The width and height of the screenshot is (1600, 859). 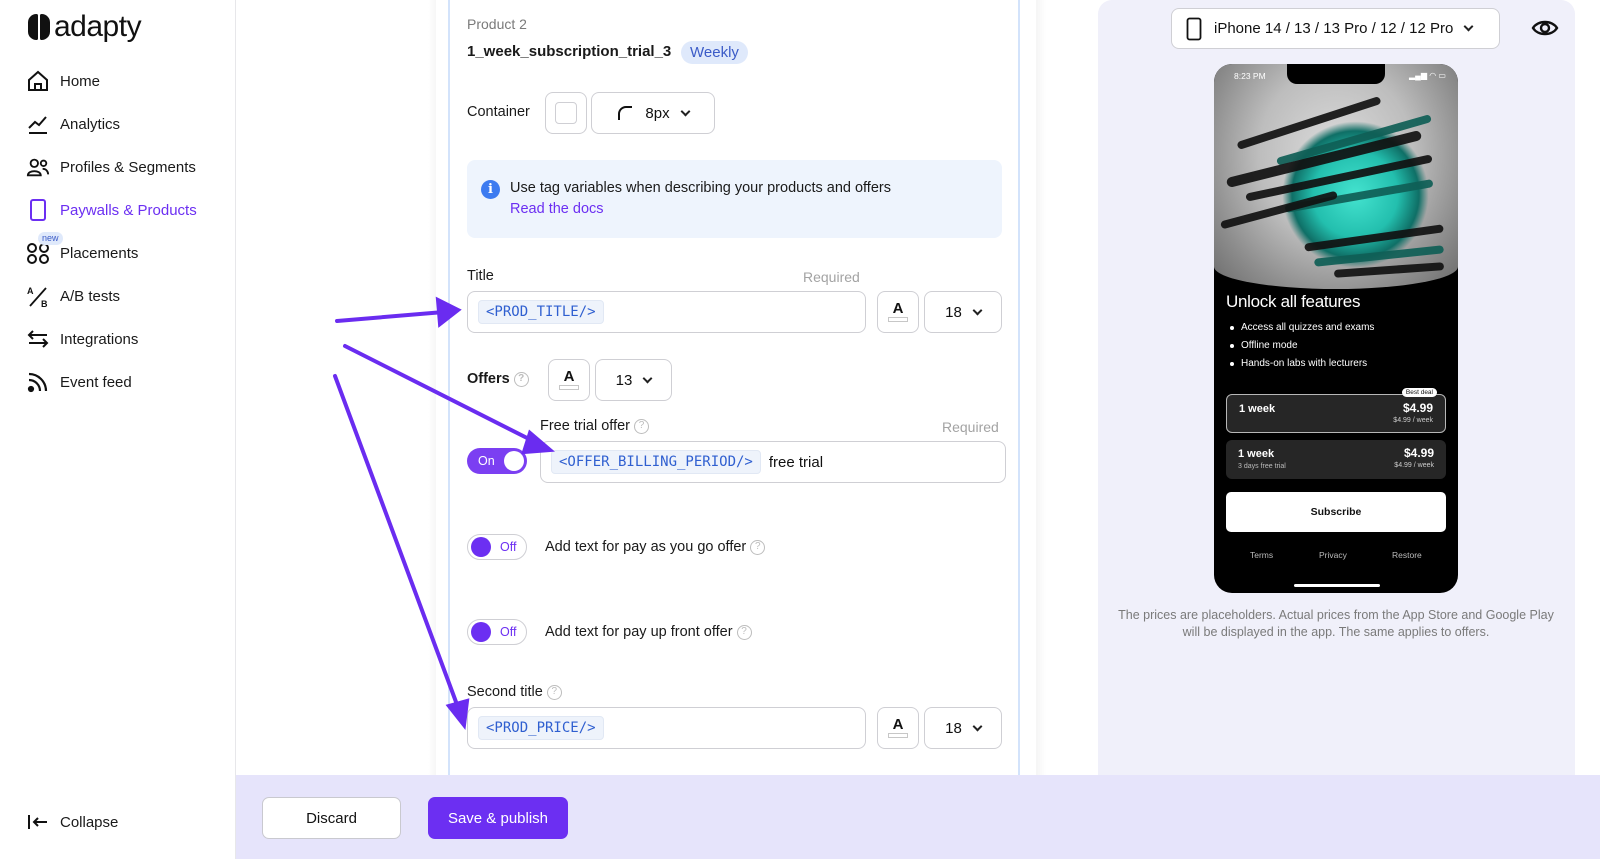 I want to click on free-trial-label: Free trial offer?, so click(x=594, y=426).